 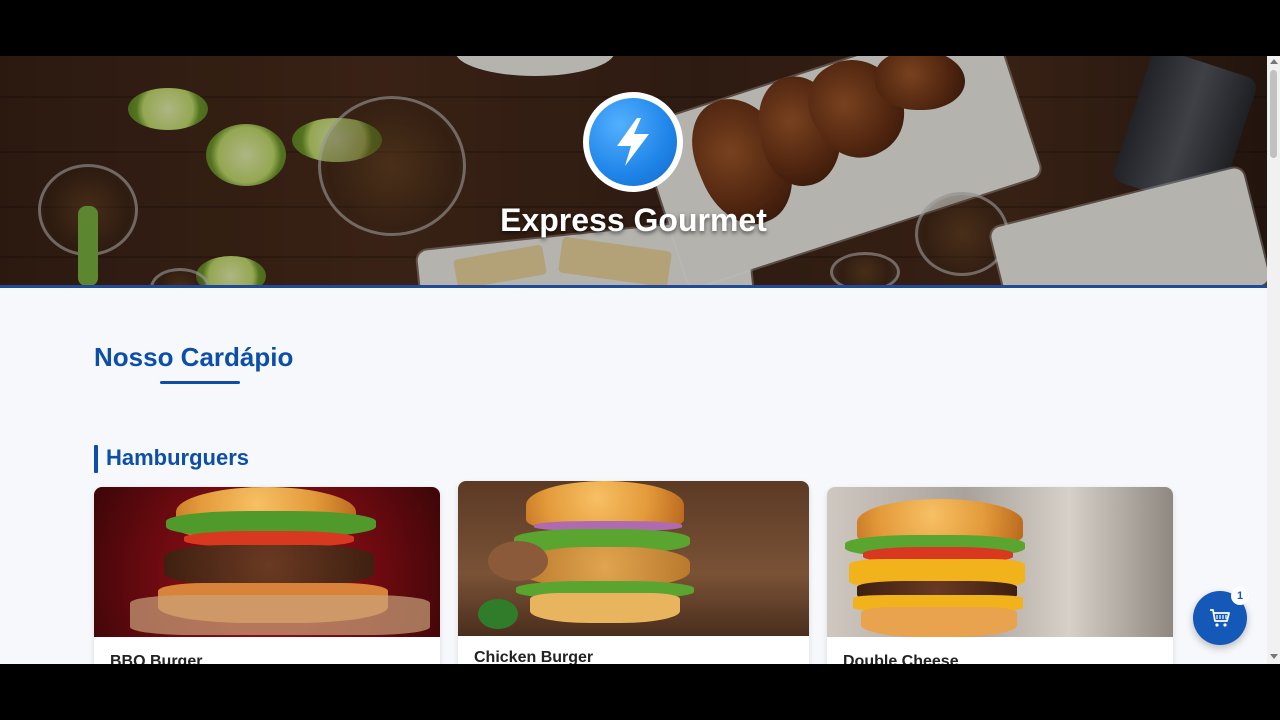 I want to click on product-name: Double Cheese, so click(x=901, y=658).